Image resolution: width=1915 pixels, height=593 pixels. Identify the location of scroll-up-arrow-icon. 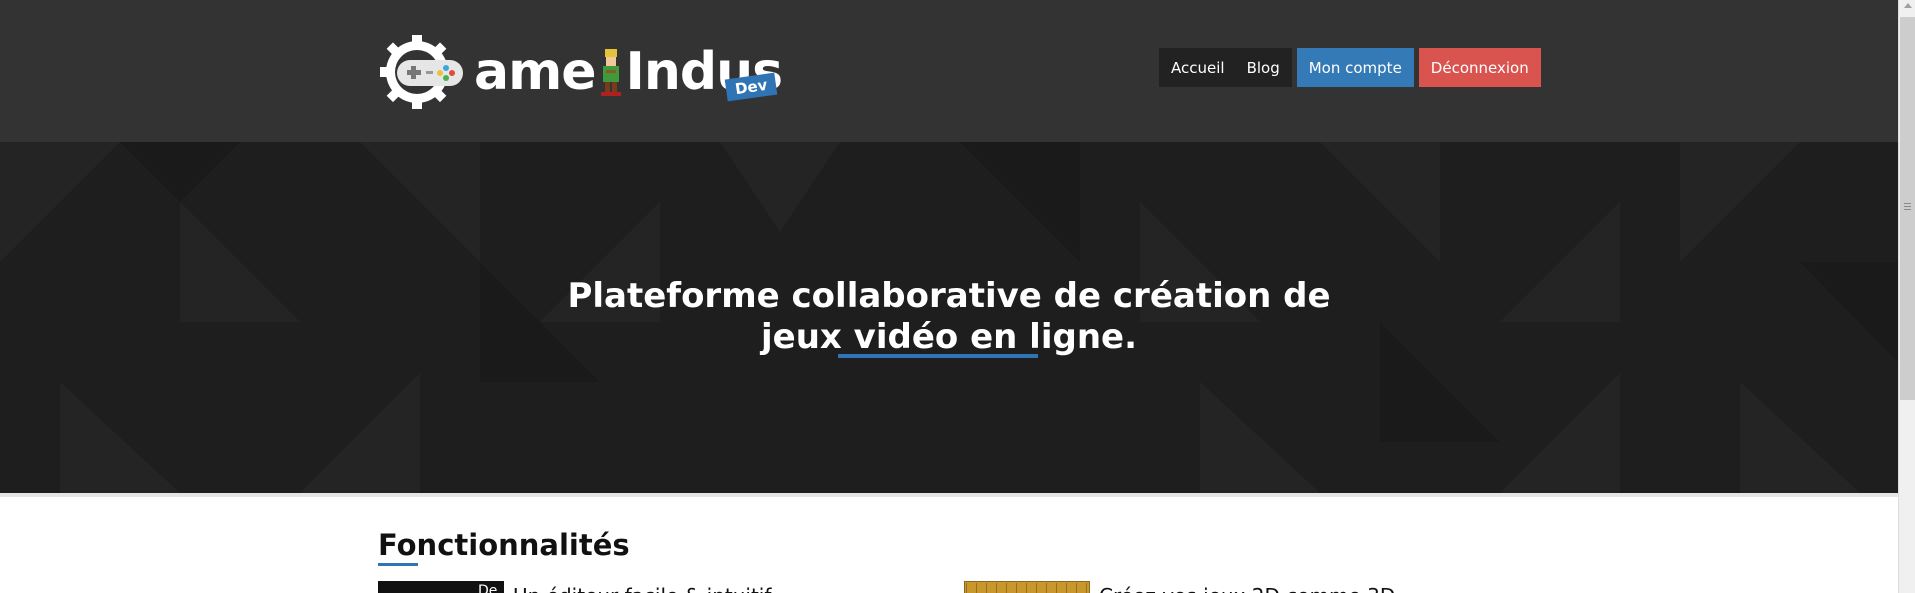
(1908, 5).